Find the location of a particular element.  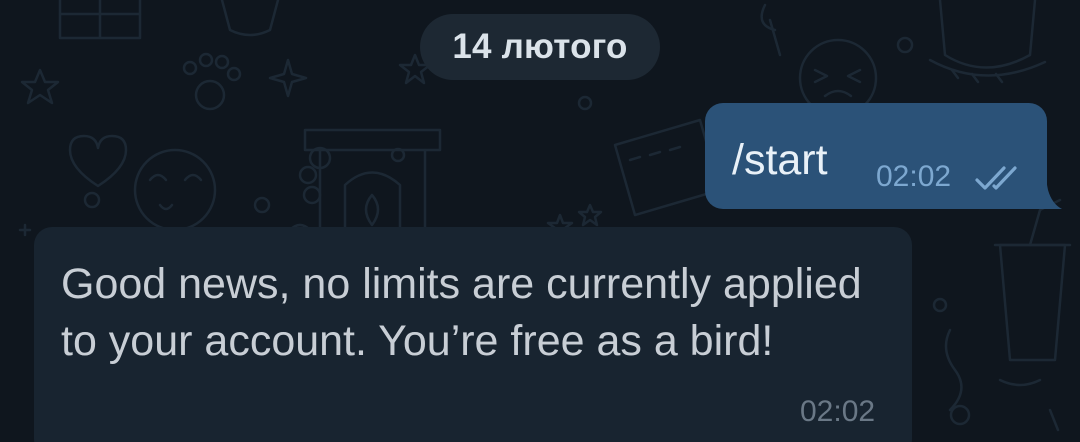

outgoing-message-time: 02:02 is located at coordinates (914, 176).